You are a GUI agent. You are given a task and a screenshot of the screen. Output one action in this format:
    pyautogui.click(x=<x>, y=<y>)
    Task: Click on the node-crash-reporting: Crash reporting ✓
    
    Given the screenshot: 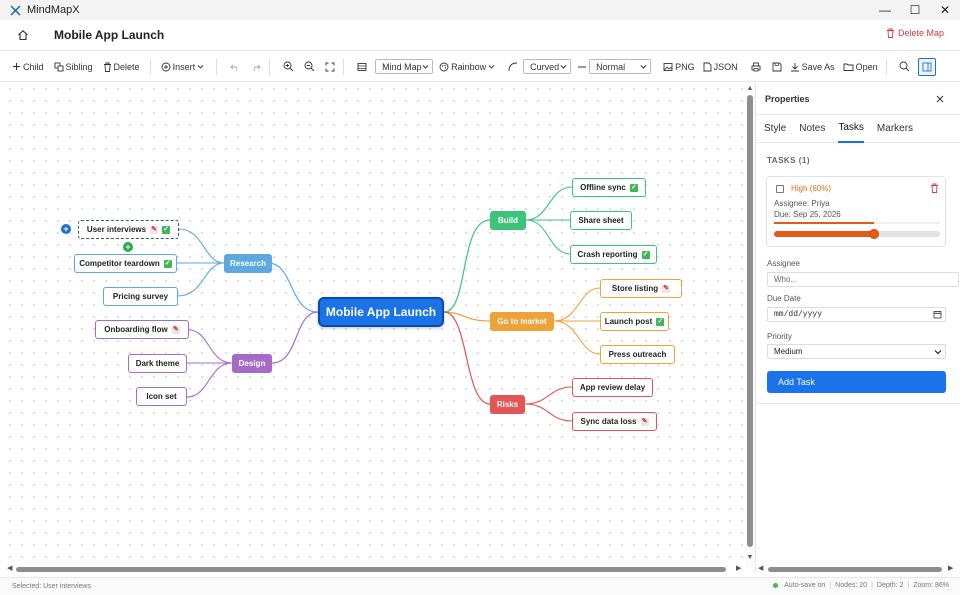 What is the action you would take?
    pyautogui.click(x=613, y=254)
    